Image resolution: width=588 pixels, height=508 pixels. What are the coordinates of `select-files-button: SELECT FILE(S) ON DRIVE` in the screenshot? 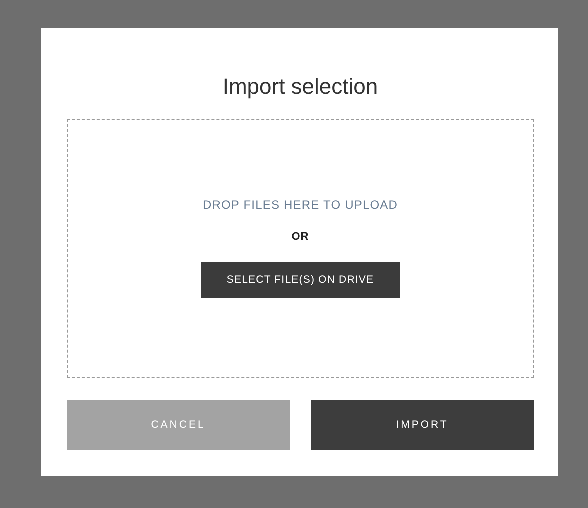 It's located at (300, 280).